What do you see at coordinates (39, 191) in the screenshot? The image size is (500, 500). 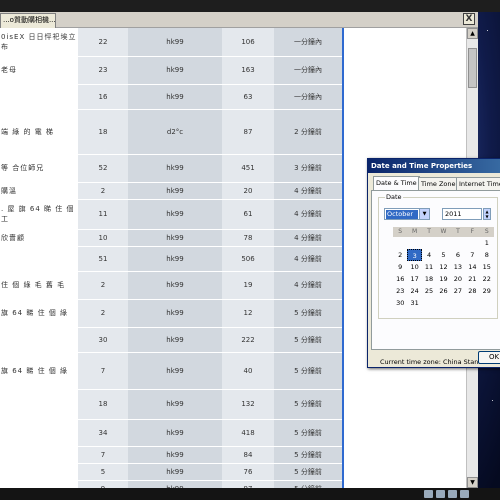 I see `row-title: 購溫` at bounding box center [39, 191].